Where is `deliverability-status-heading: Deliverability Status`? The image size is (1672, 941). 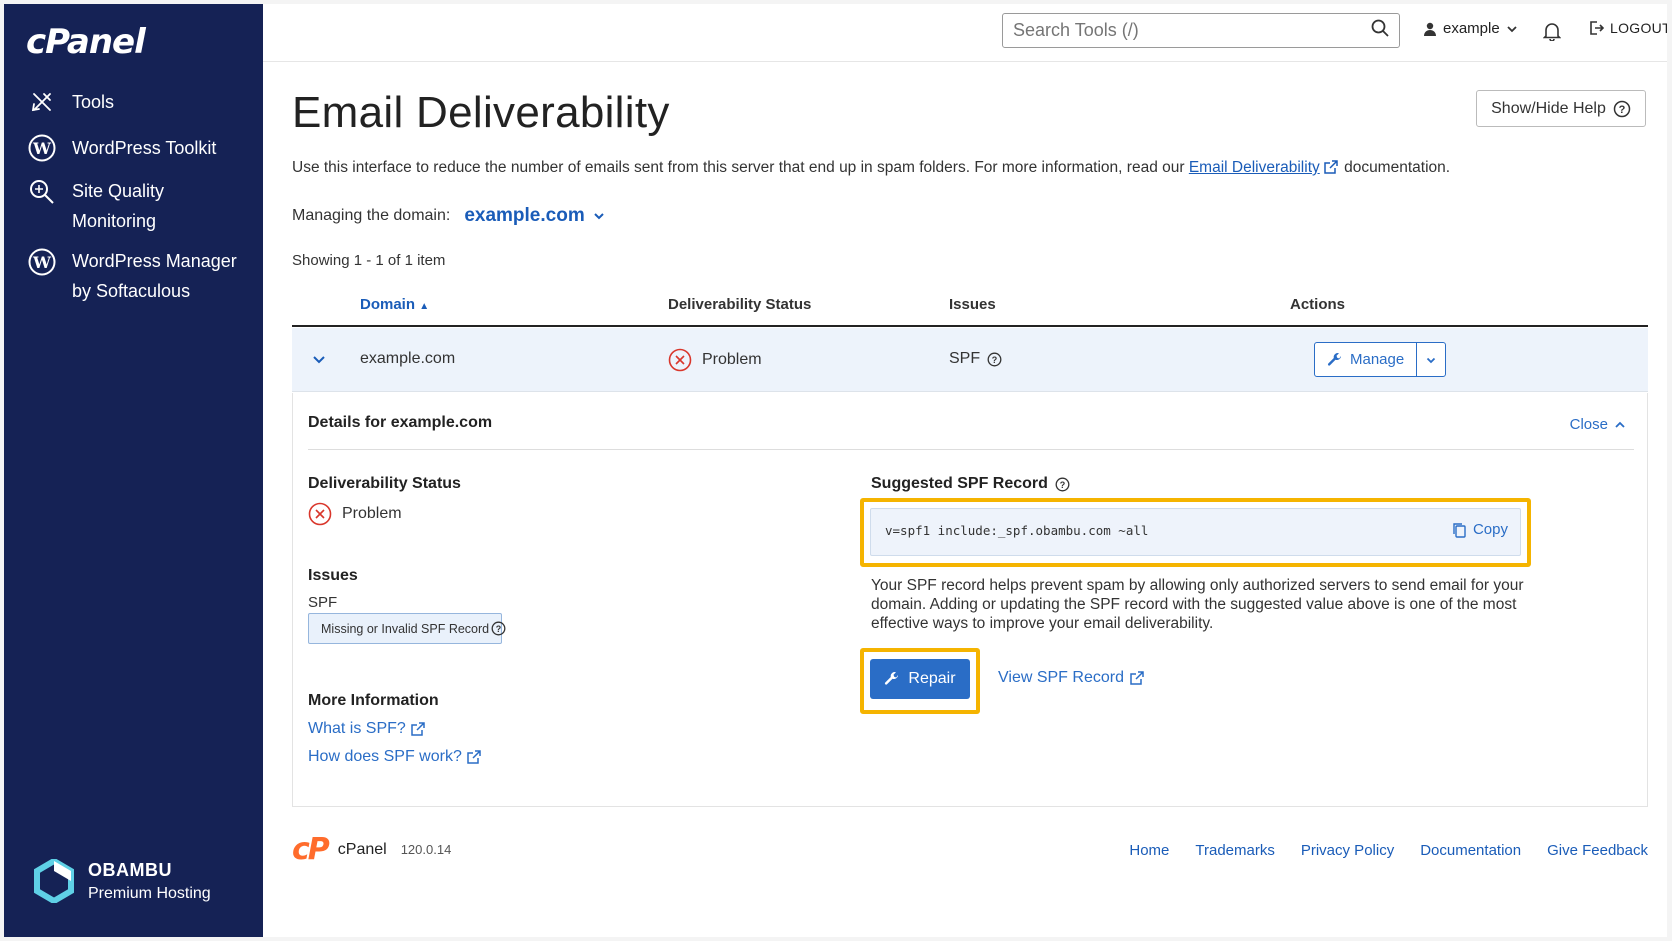
deliverability-status-heading: Deliverability Status is located at coordinates (384, 483).